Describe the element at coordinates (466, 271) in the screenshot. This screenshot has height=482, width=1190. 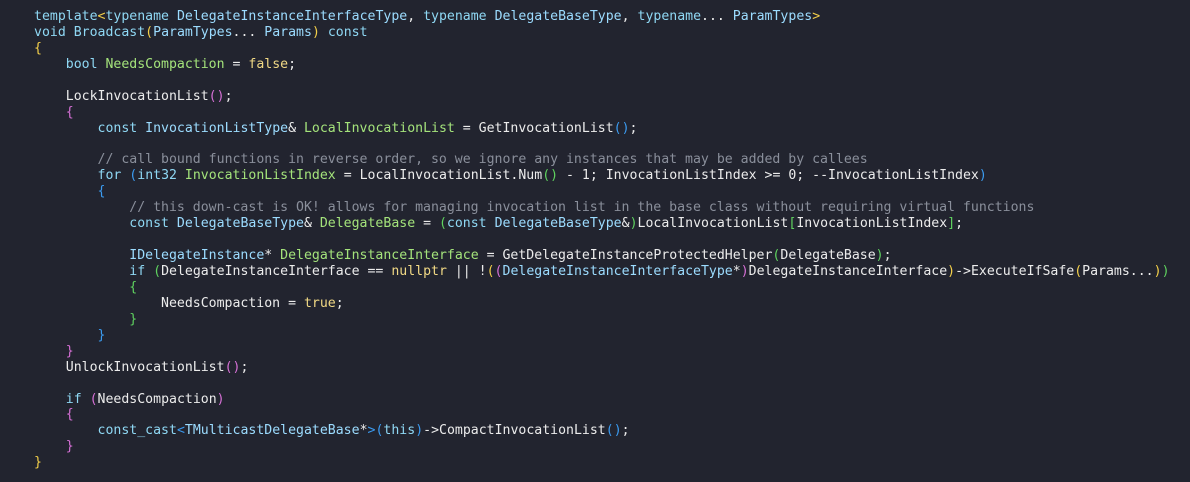
I see `code-text-token: || !` at that location.